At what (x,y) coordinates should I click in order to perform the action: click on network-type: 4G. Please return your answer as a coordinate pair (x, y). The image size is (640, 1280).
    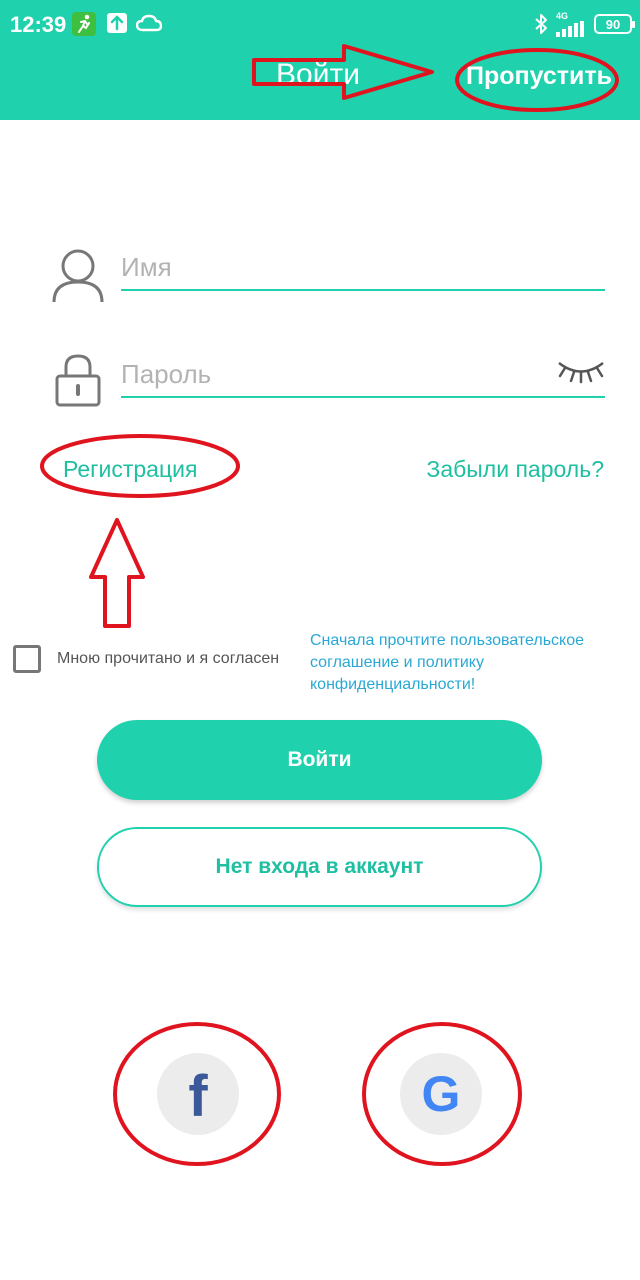
    Looking at the image, I should click on (562, 15).